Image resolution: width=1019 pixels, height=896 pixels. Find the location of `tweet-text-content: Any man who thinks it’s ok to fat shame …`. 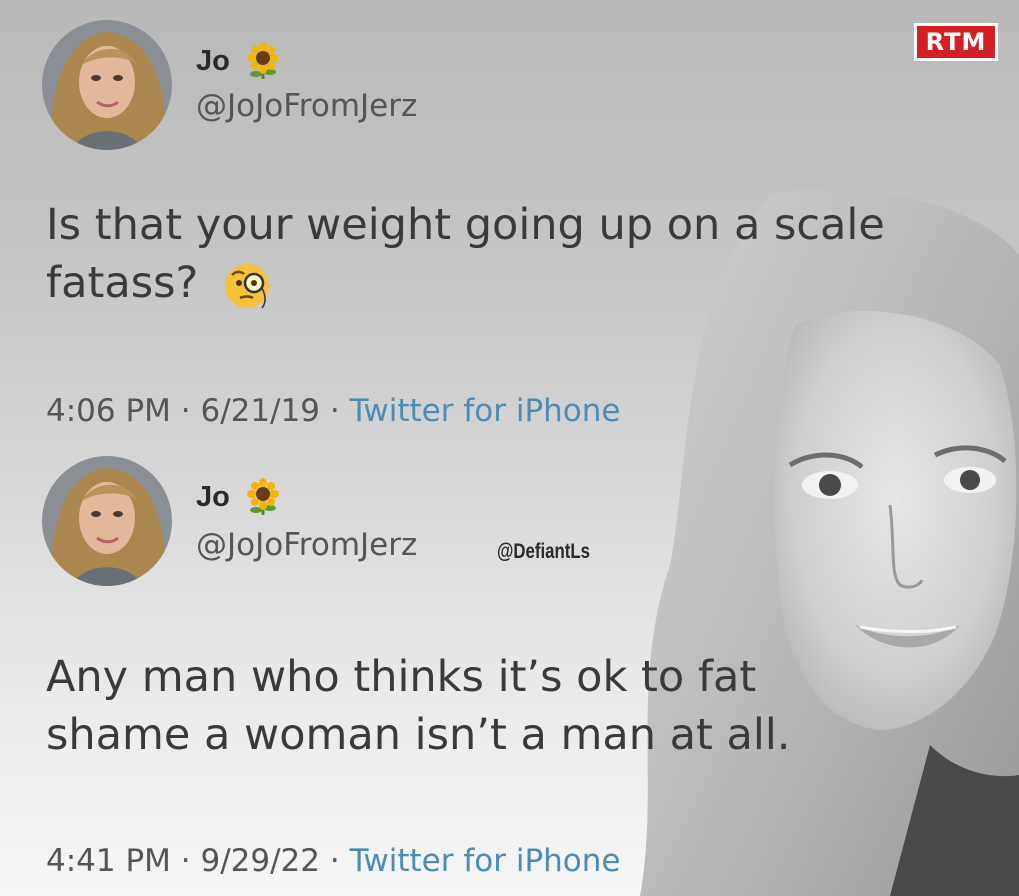

tweet-text-content: Any man who thinks it’s ok to fat shame … is located at coordinates (418, 706).